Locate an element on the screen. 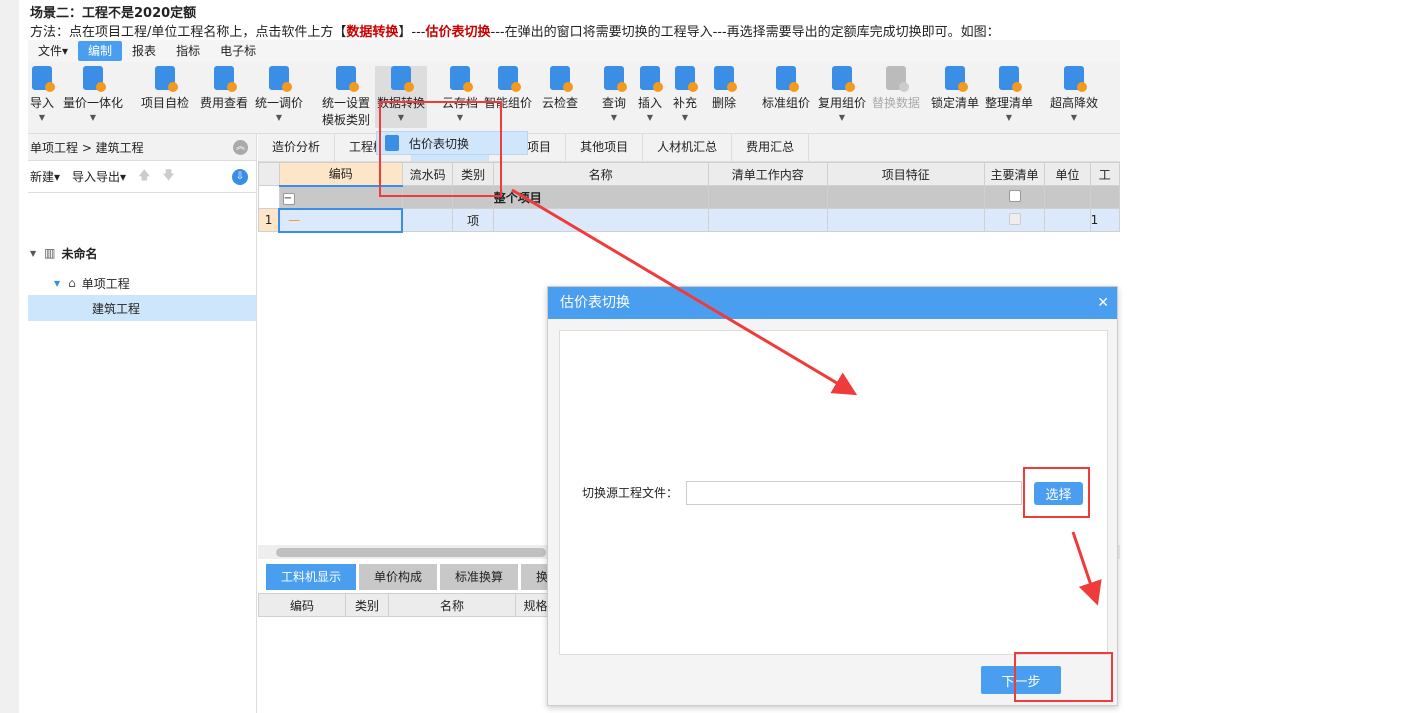 This screenshot has height=713, width=1424. menu-bar: 文件▾ 编制 报表 指标 电子标 is located at coordinates (574, 51).